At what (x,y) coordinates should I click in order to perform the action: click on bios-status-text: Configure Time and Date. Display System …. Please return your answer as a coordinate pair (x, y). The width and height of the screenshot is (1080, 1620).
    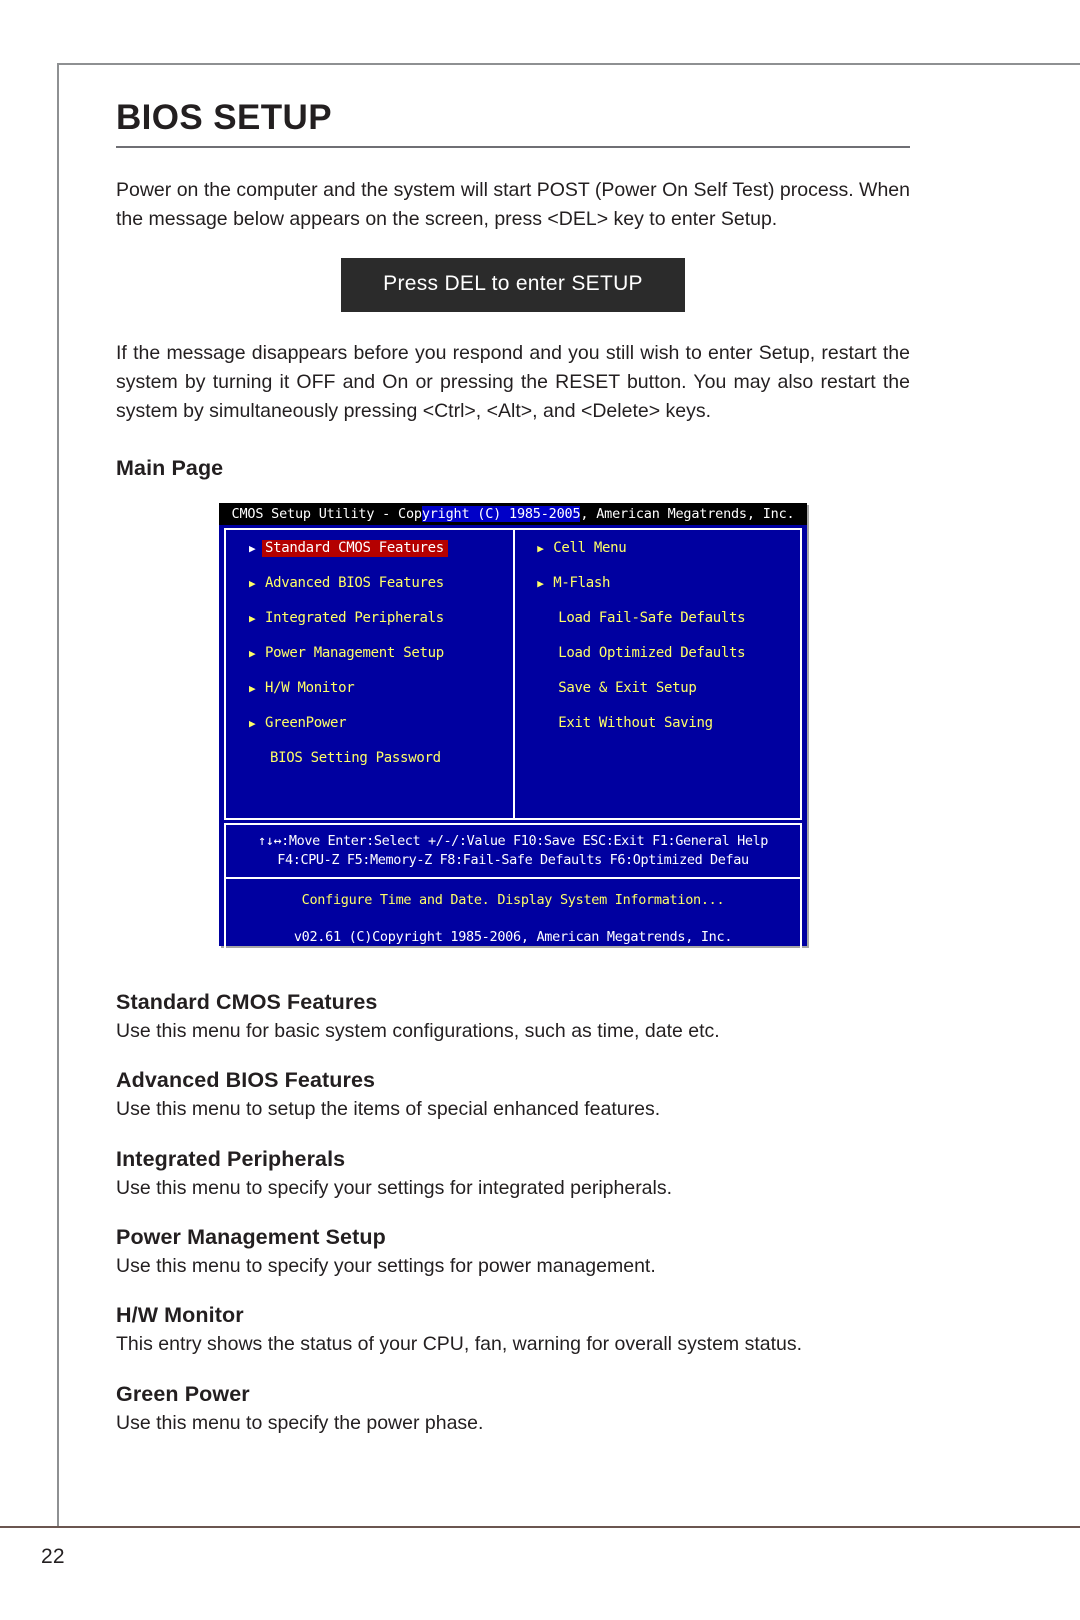
    Looking at the image, I should click on (513, 900).